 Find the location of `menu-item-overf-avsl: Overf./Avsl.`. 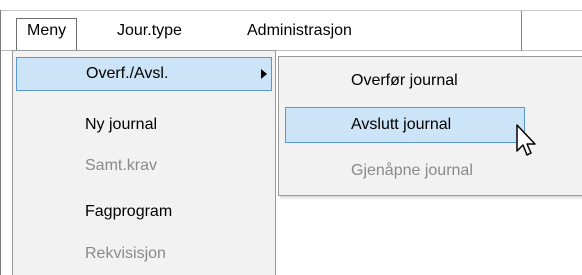

menu-item-overf-avsl: Overf./Avsl. is located at coordinates (144, 74).